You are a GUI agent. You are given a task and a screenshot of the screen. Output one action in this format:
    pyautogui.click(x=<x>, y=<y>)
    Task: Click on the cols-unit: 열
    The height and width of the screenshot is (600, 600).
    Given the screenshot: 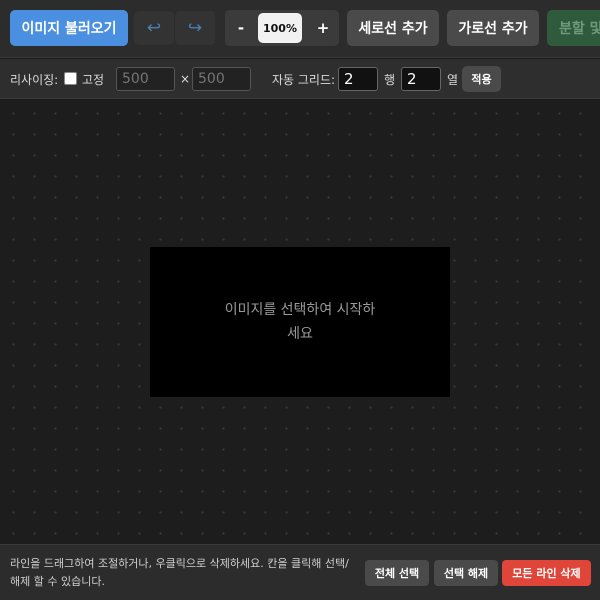 What is the action you would take?
    pyautogui.click(x=453, y=79)
    